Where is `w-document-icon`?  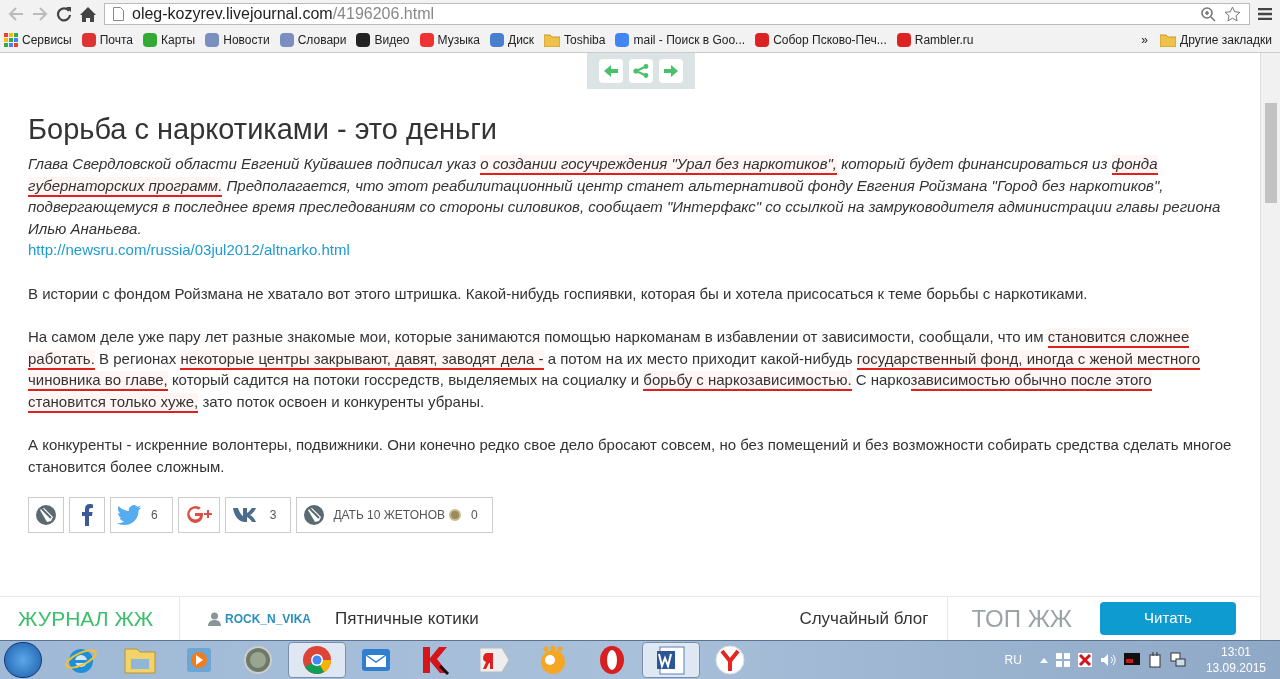 w-document-icon is located at coordinates (671, 660).